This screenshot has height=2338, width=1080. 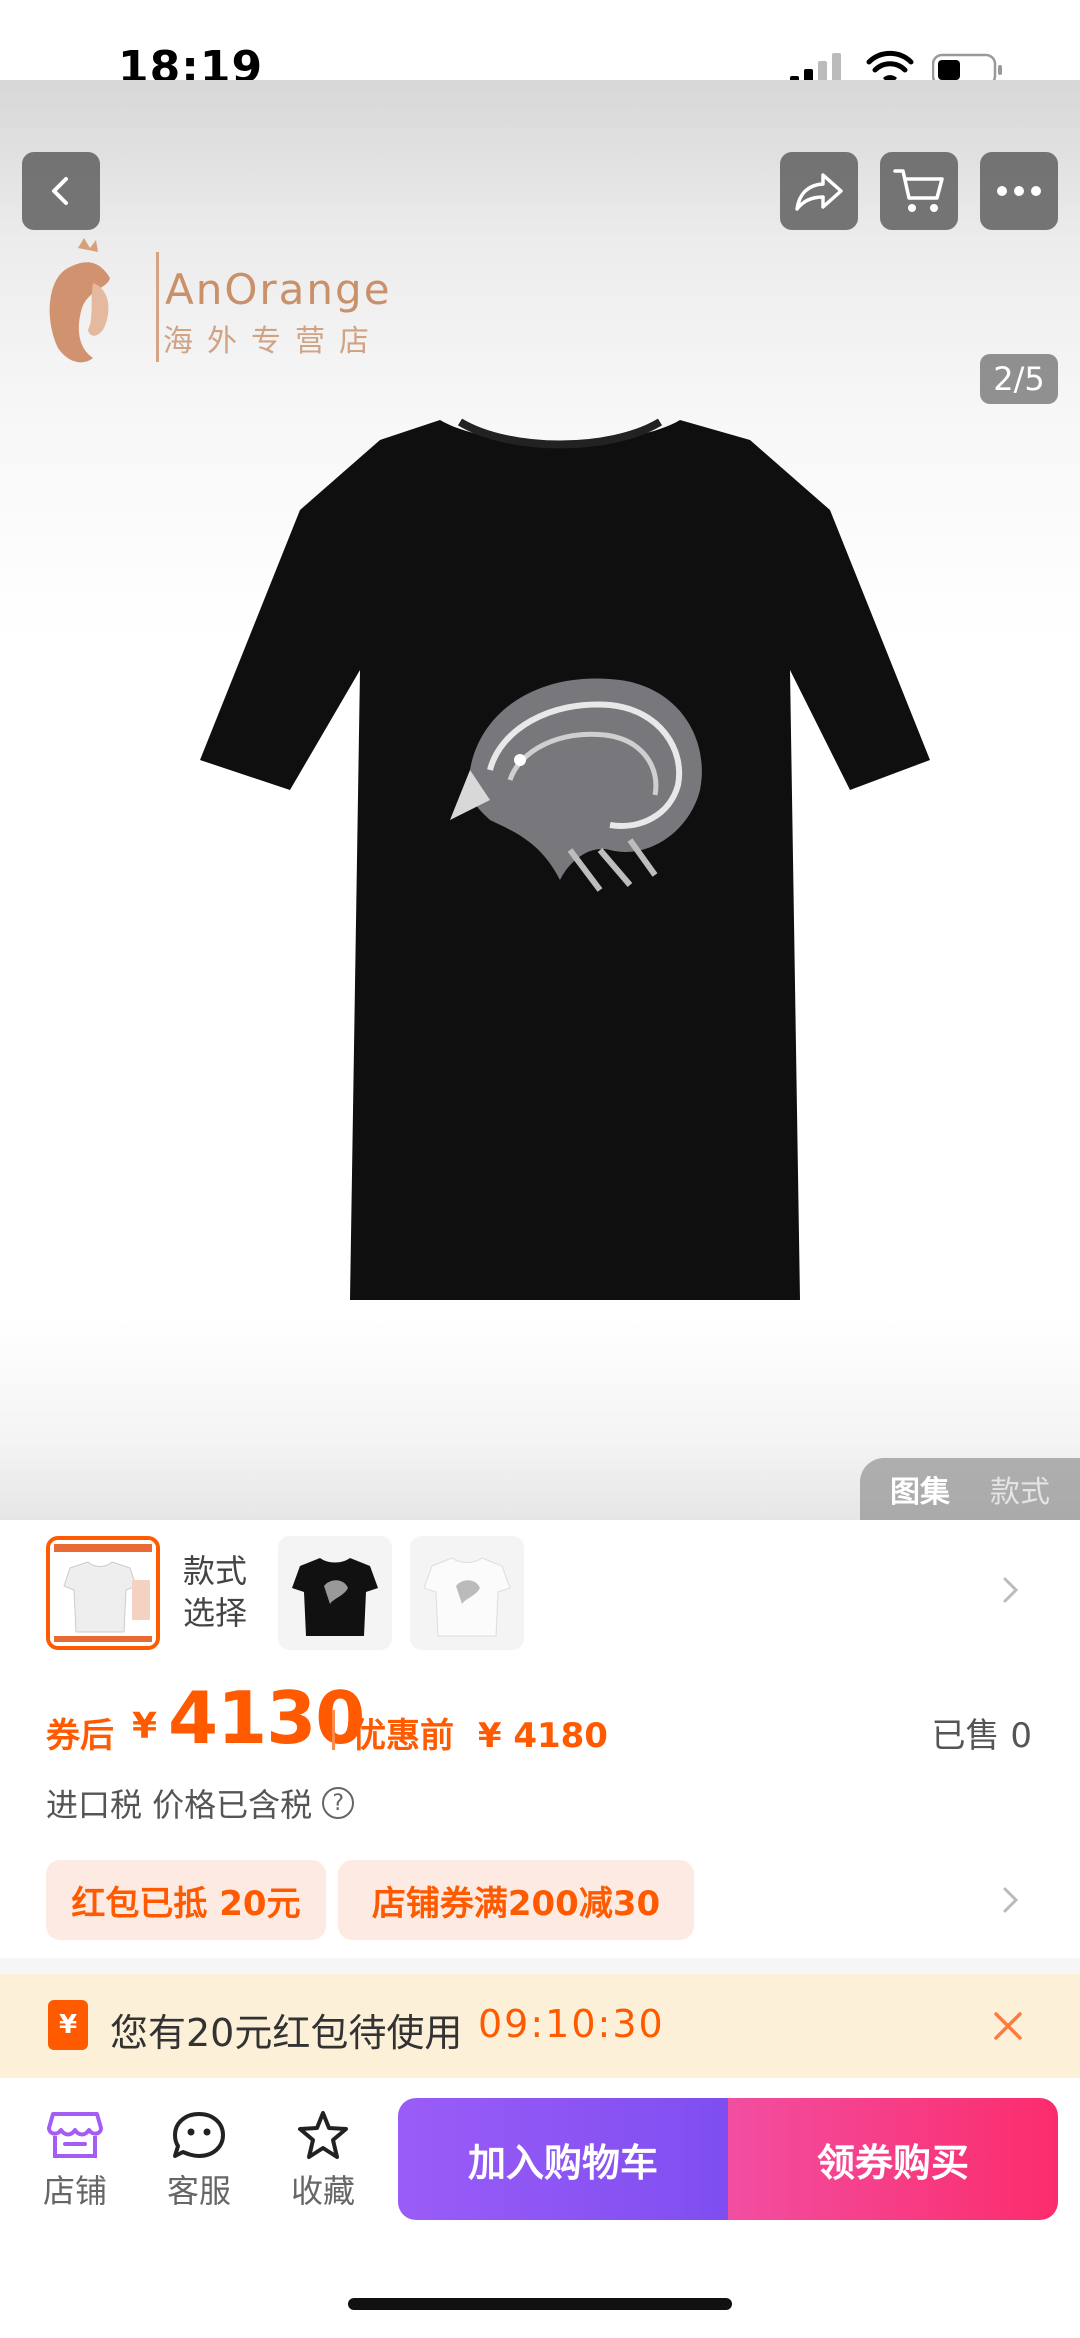 What do you see at coordinates (322, 2191) in the screenshot?
I see `nav-favorite-label: 收藏` at bounding box center [322, 2191].